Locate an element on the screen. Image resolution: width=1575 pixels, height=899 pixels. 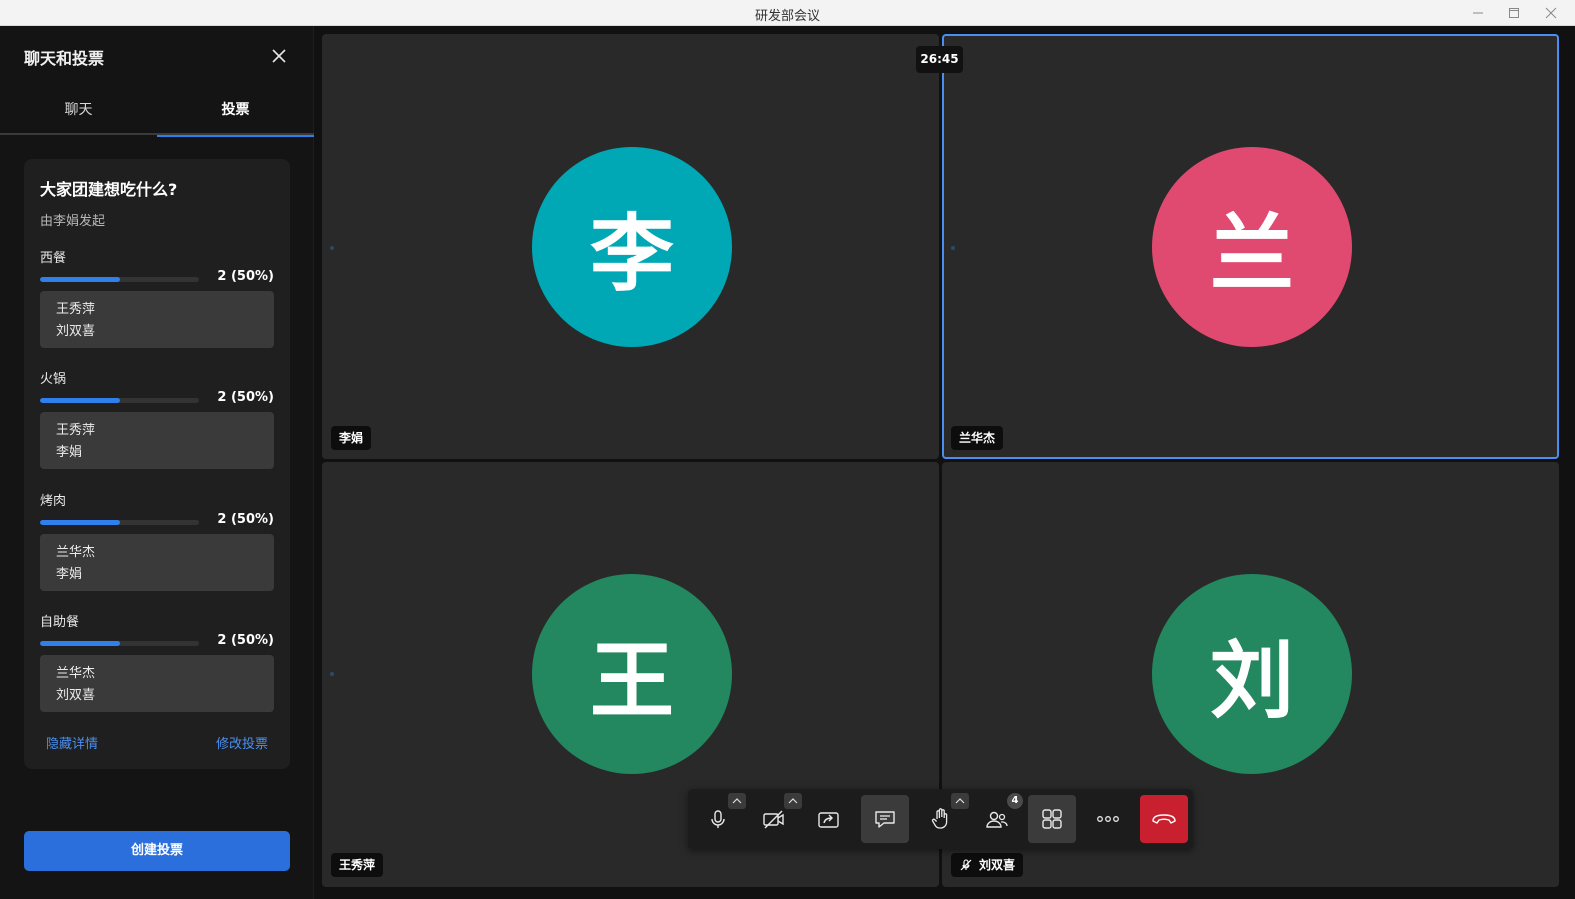
tab-chat: 聊天 is located at coordinates (78, 113).